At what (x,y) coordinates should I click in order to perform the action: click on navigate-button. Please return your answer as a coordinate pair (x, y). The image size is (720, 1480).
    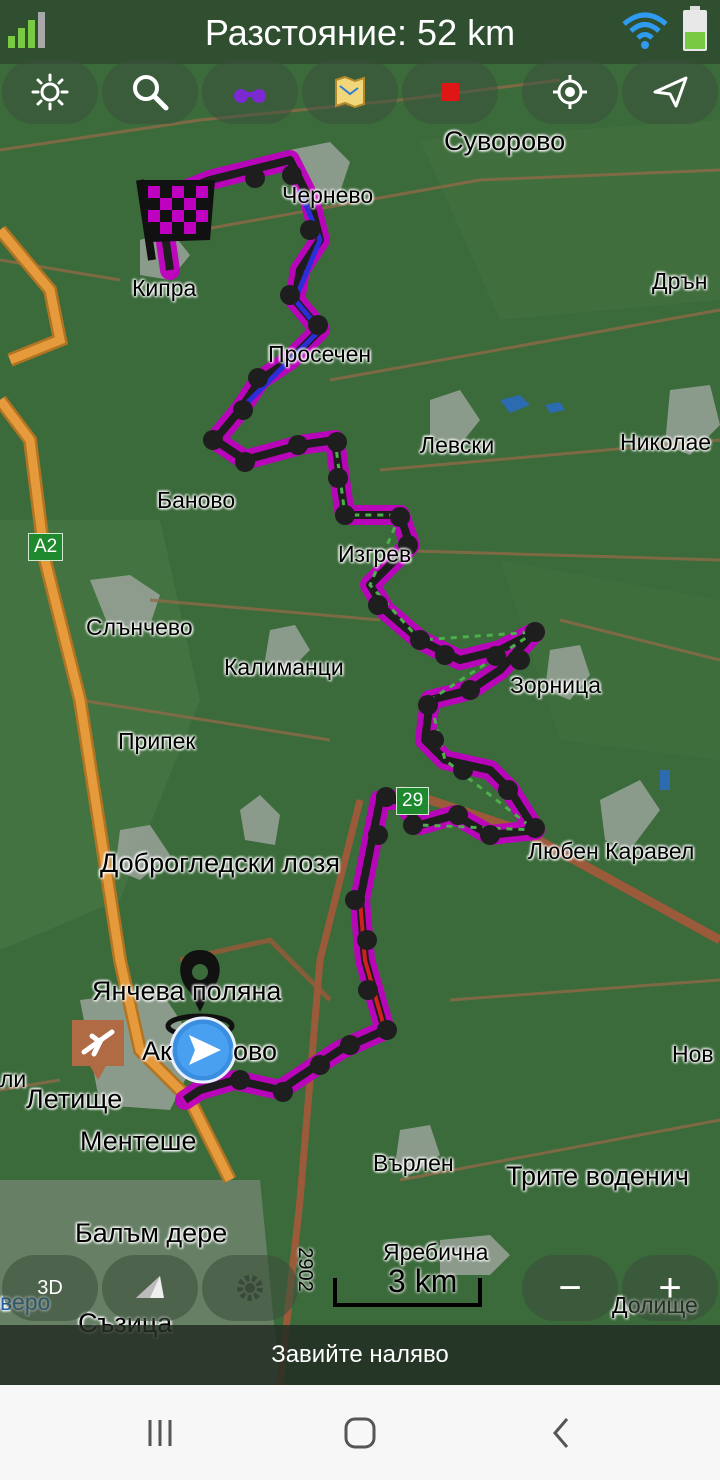
    Looking at the image, I should click on (670, 92).